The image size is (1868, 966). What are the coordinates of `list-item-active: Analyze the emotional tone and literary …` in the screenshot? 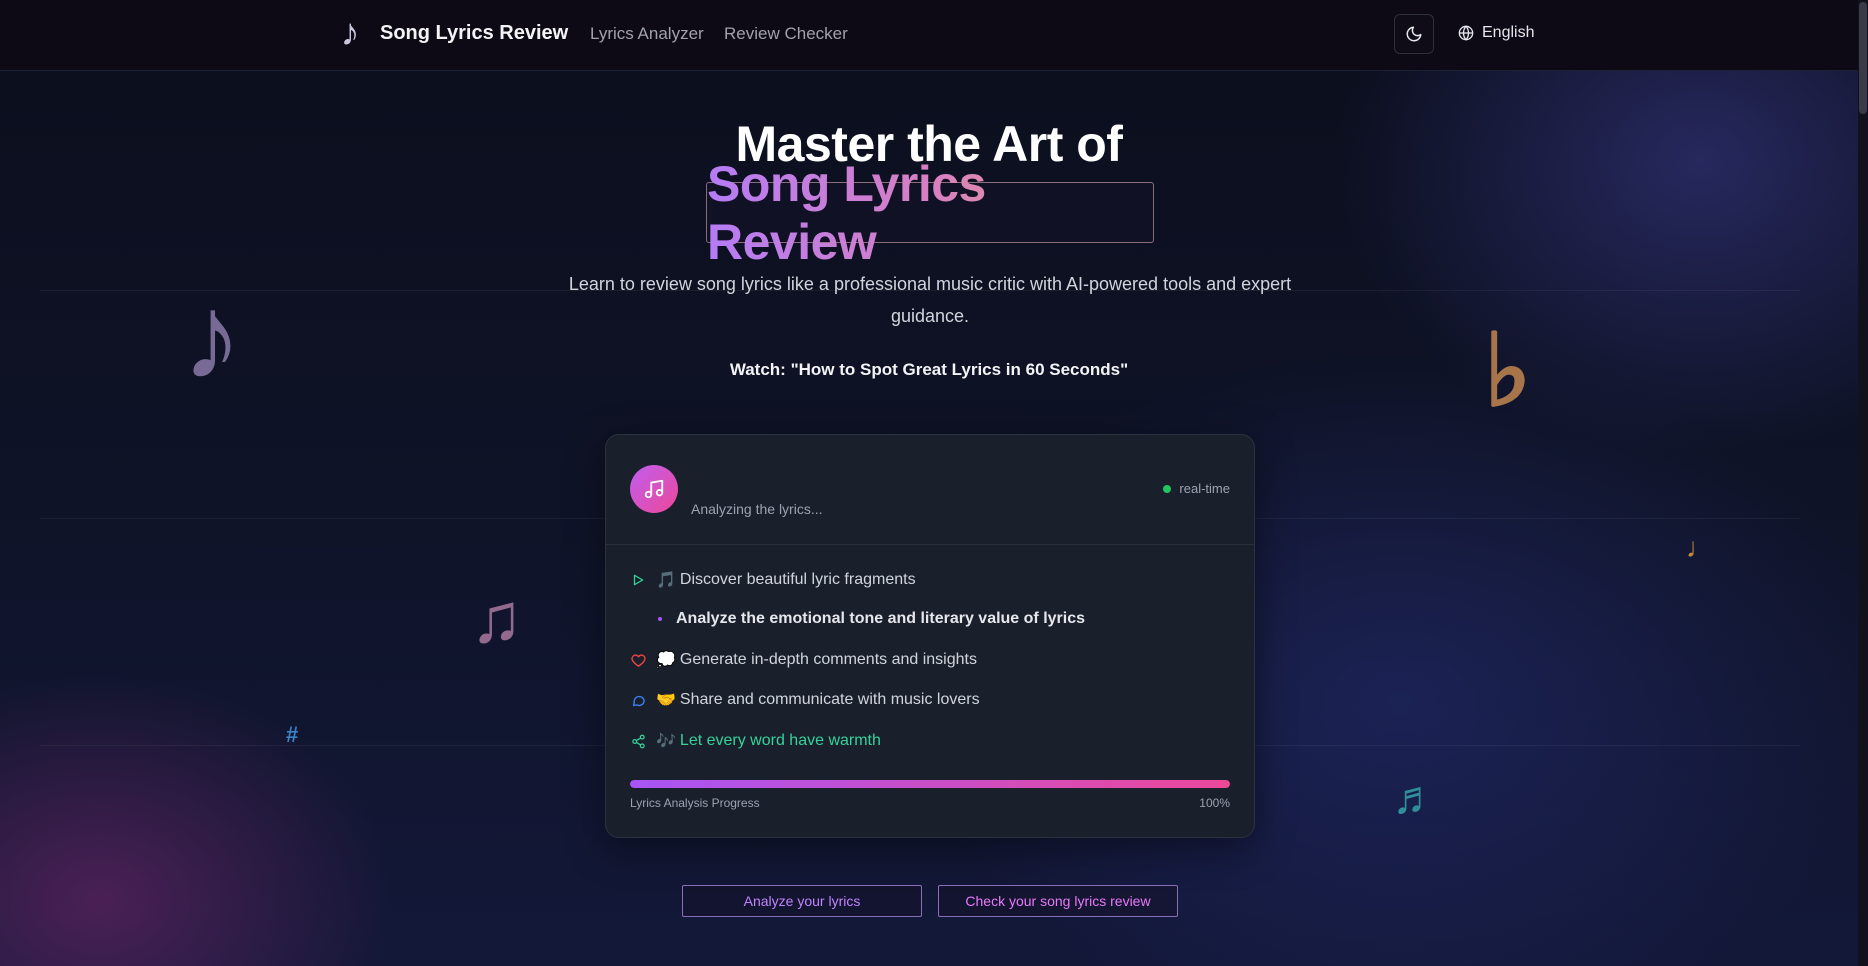 It's located at (857, 619).